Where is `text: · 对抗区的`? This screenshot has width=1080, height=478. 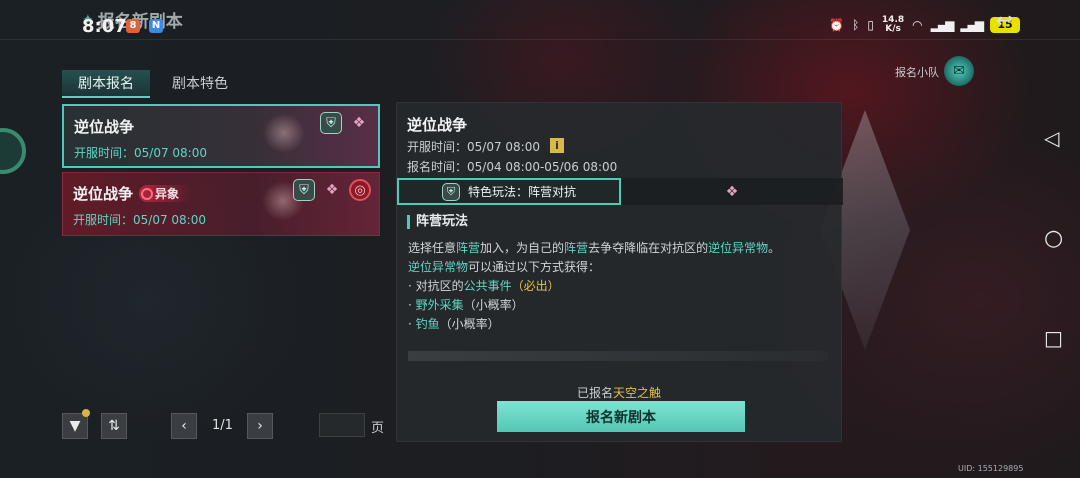
text: · 对抗区的 is located at coordinates (436, 286).